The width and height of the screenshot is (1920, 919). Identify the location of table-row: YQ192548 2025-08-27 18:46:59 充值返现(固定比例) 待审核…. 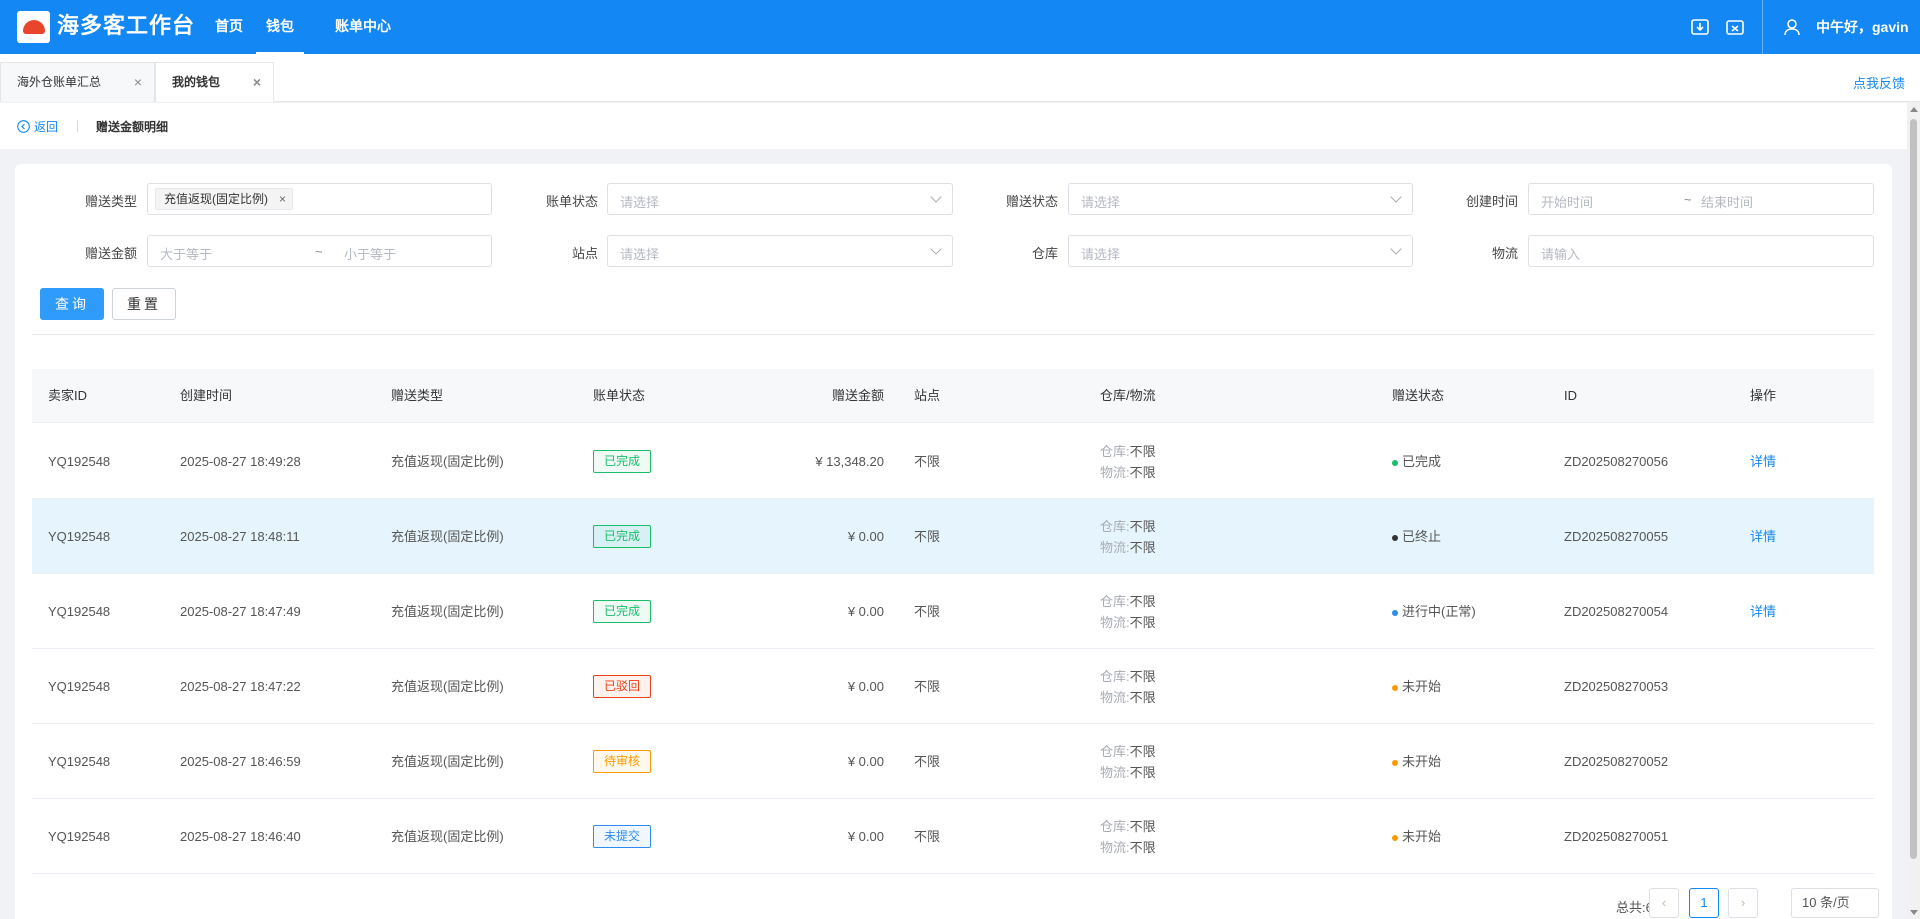
(953, 761).